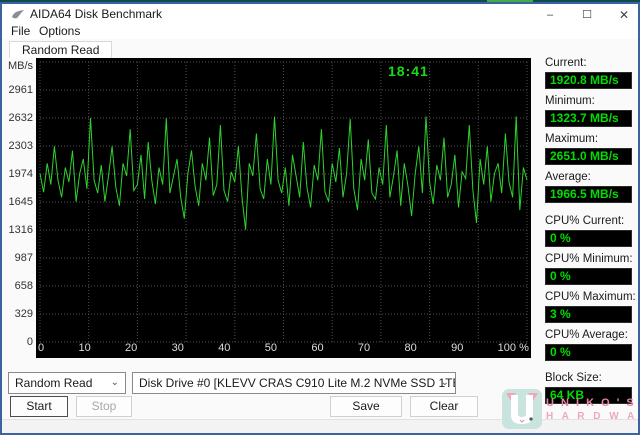  I want to click on stat-value: 1323.7 MB/s, so click(588, 118).